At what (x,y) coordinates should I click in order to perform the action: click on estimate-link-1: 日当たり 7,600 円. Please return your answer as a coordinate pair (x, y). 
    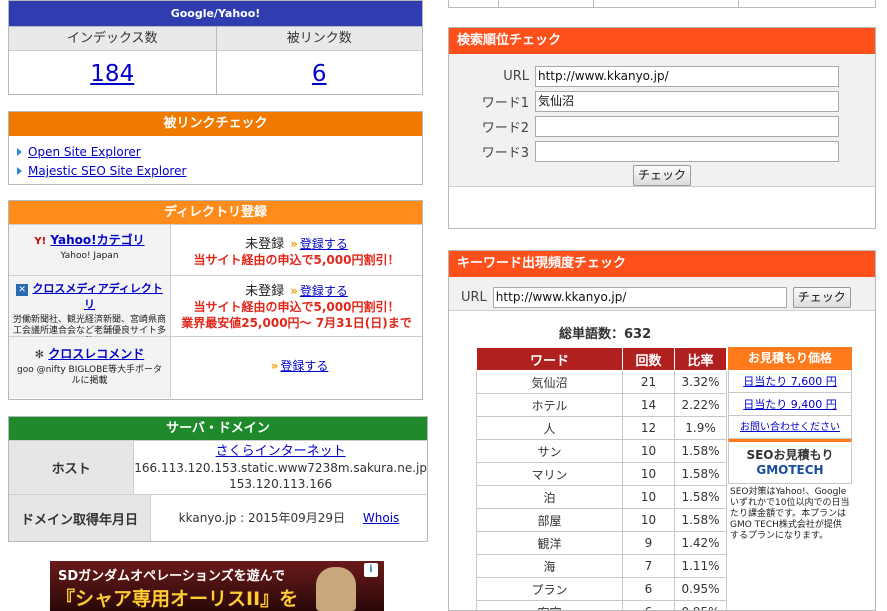
    Looking at the image, I should click on (789, 381).